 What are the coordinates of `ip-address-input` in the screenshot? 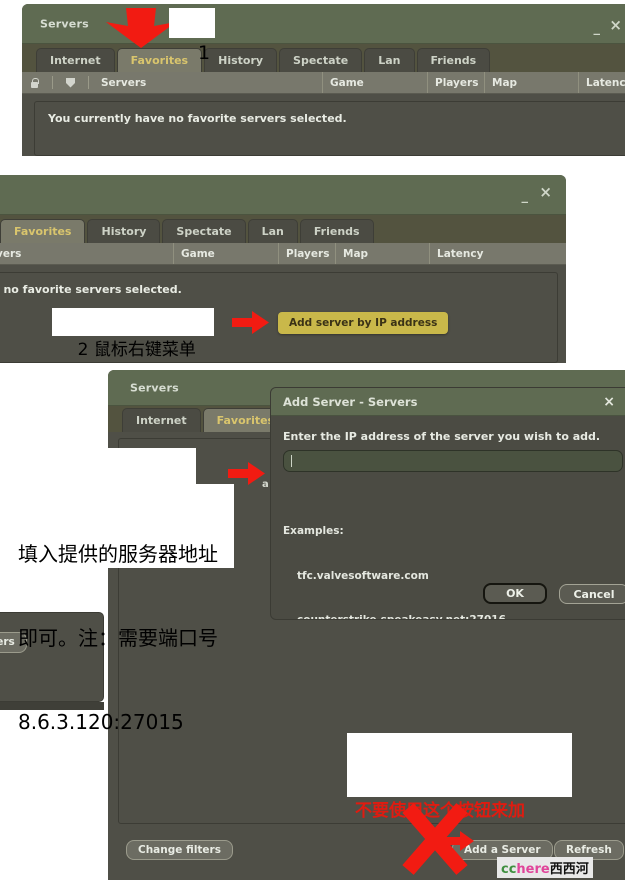 It's located at (453, 461).